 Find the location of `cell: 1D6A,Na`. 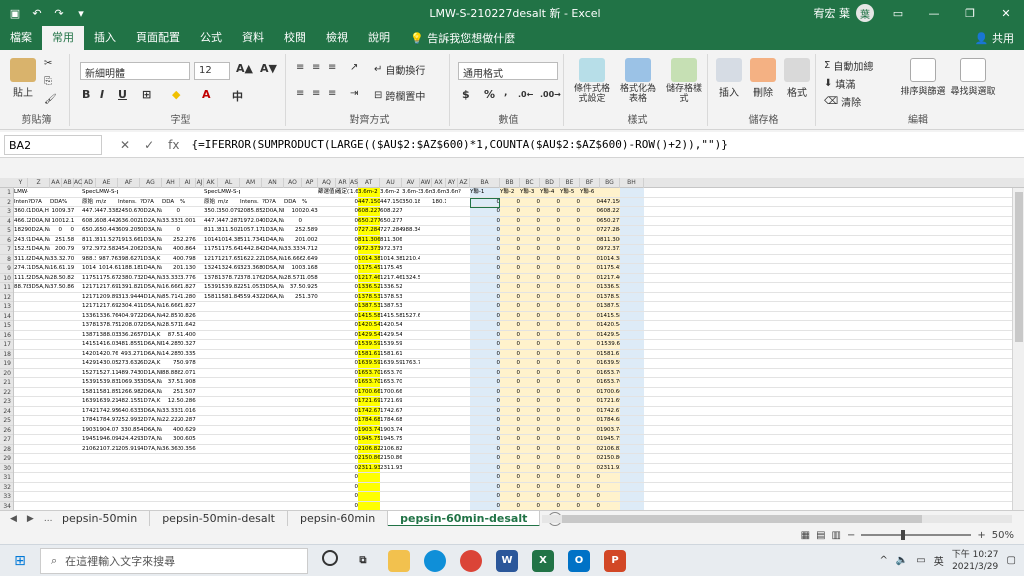

cell: 1D6A,Na is located at coordinates (151, 354).